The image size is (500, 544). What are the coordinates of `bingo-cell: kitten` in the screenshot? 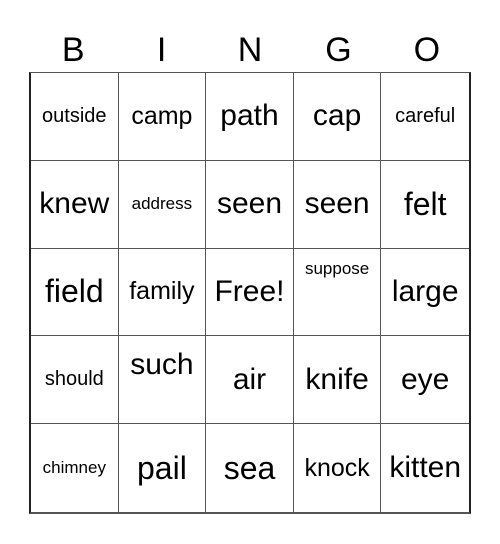 It's located at (425, 468).